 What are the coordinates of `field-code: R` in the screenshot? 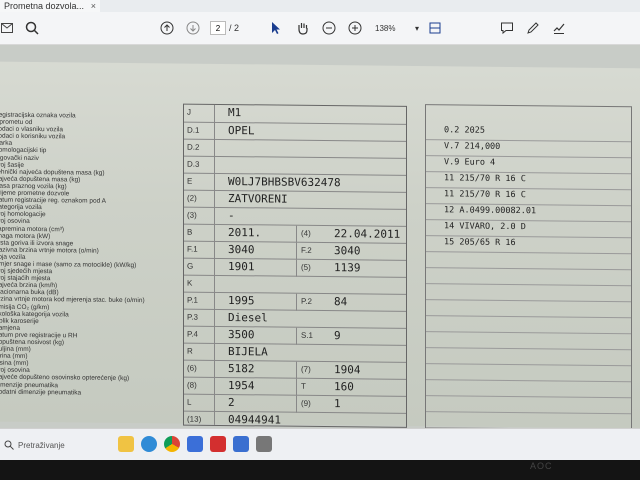 It's located at (190, 351).